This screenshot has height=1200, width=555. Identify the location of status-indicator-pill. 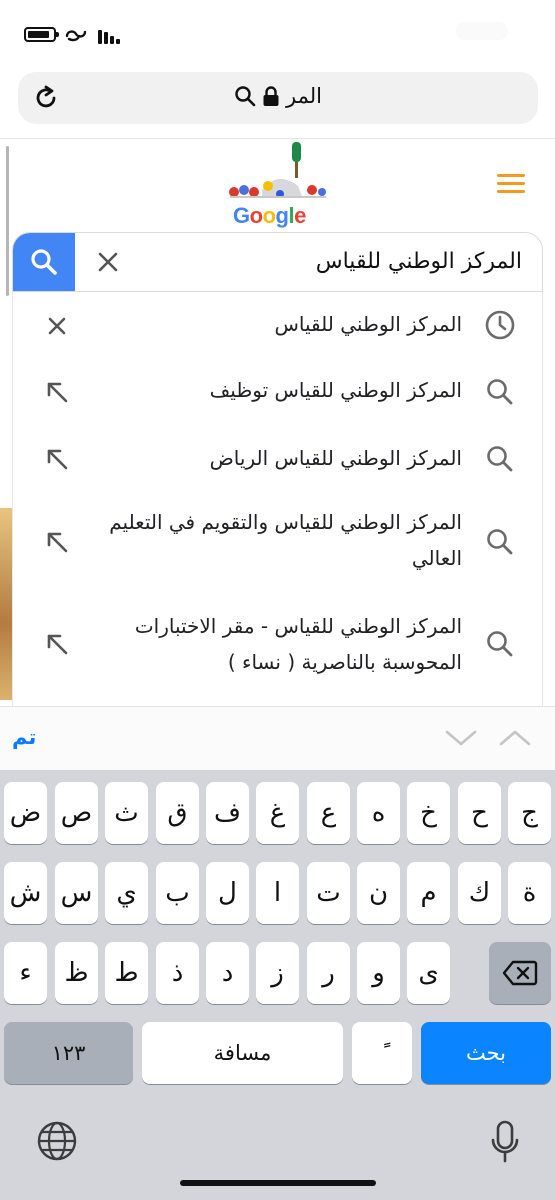
(482, 31).